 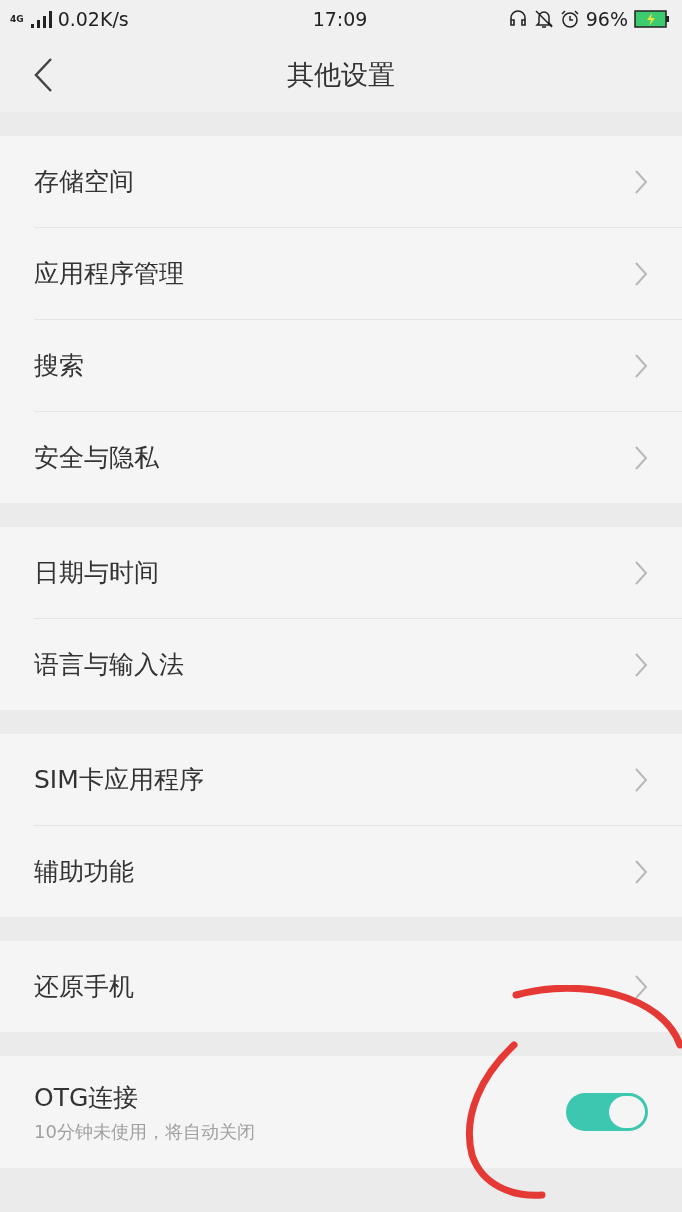 I want to click on settings-item: 安全与隐私, so click(x=358, y=457).